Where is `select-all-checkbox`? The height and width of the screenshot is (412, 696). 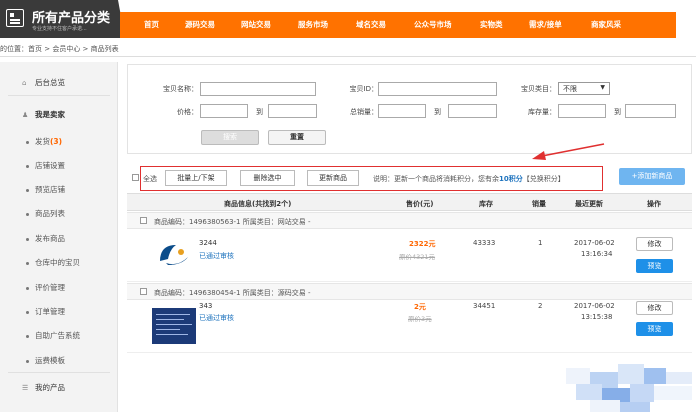
select-all-checkbox is located at coordinates (135, 177).